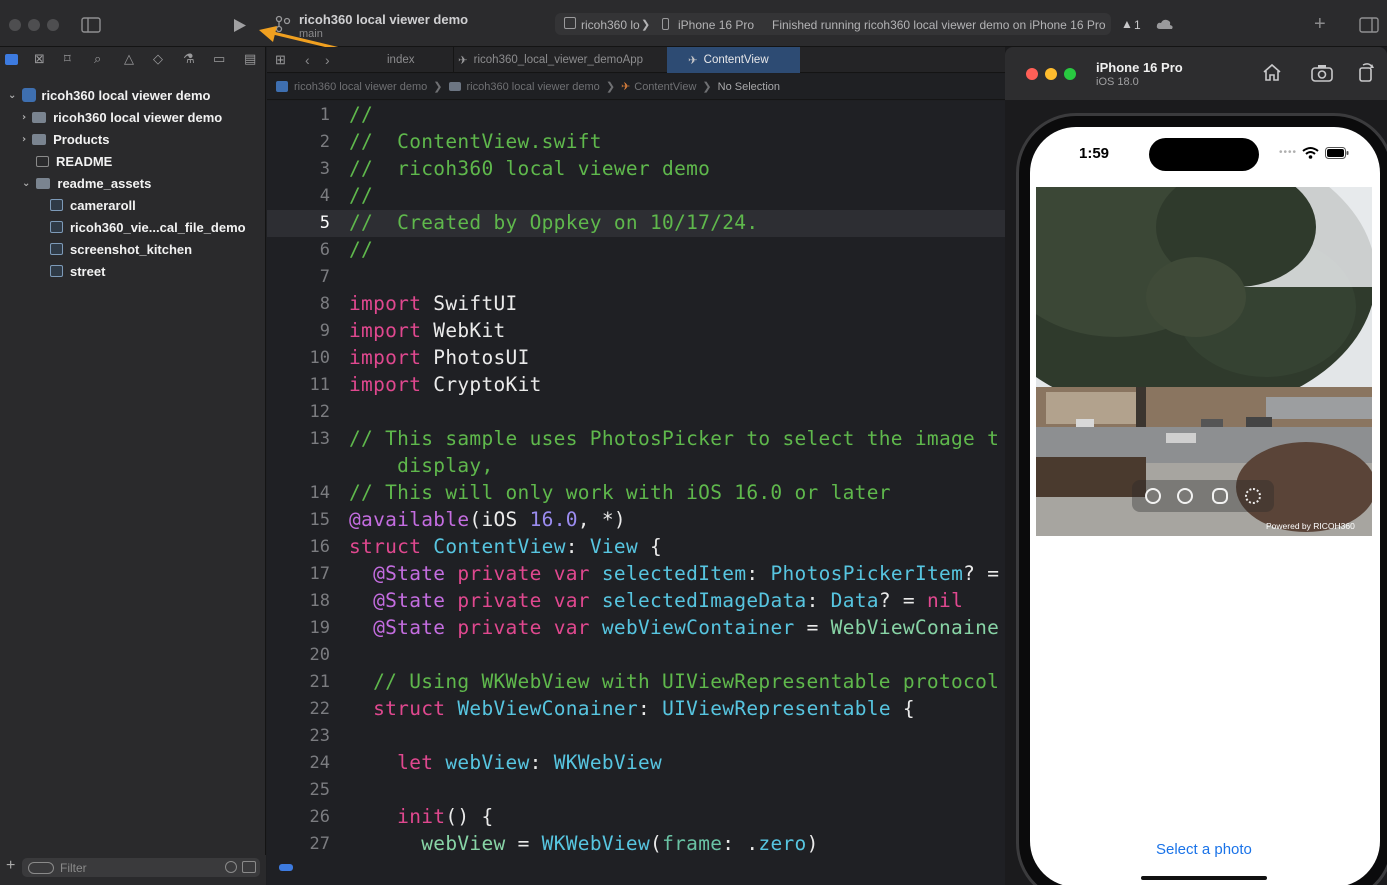  I want to click on tree-item-group: › ricoh360 local viewer demo, so click(122, 117).